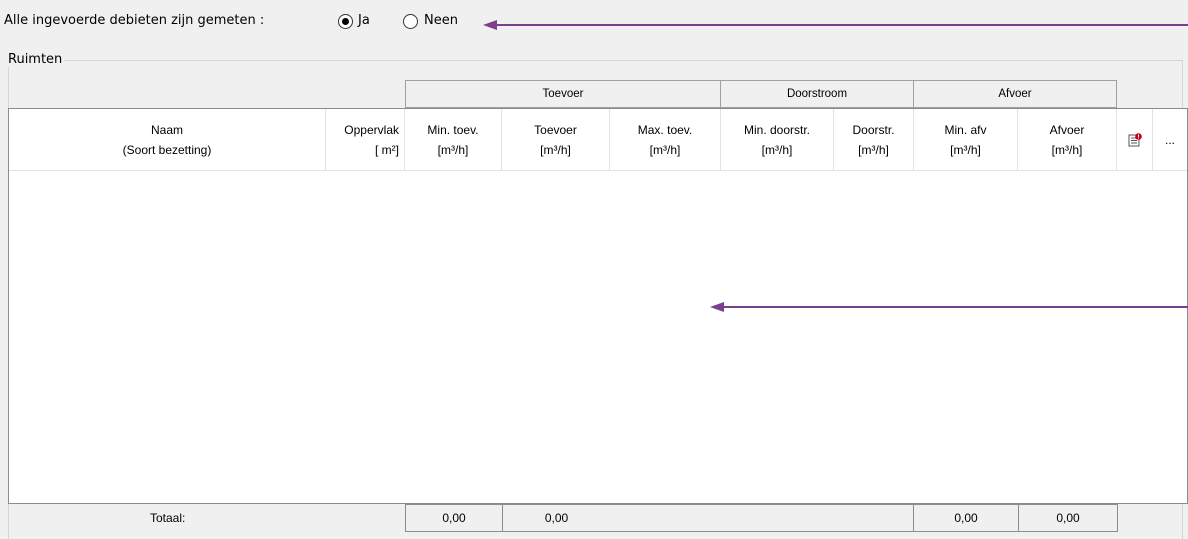  I want to click on group-header-toevoer: Toevoer, so click(563, 94).